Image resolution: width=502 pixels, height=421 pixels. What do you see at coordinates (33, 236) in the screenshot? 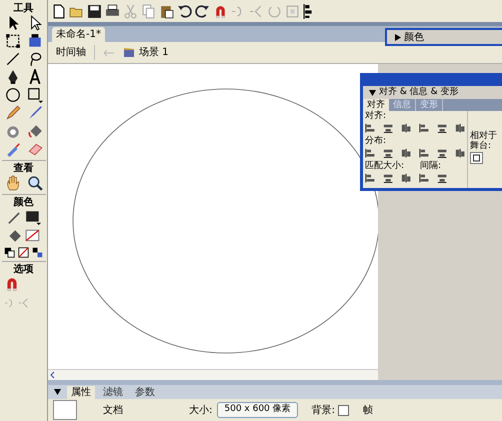
I see `fill-swatch-icon` at bounding box center [33, 236].